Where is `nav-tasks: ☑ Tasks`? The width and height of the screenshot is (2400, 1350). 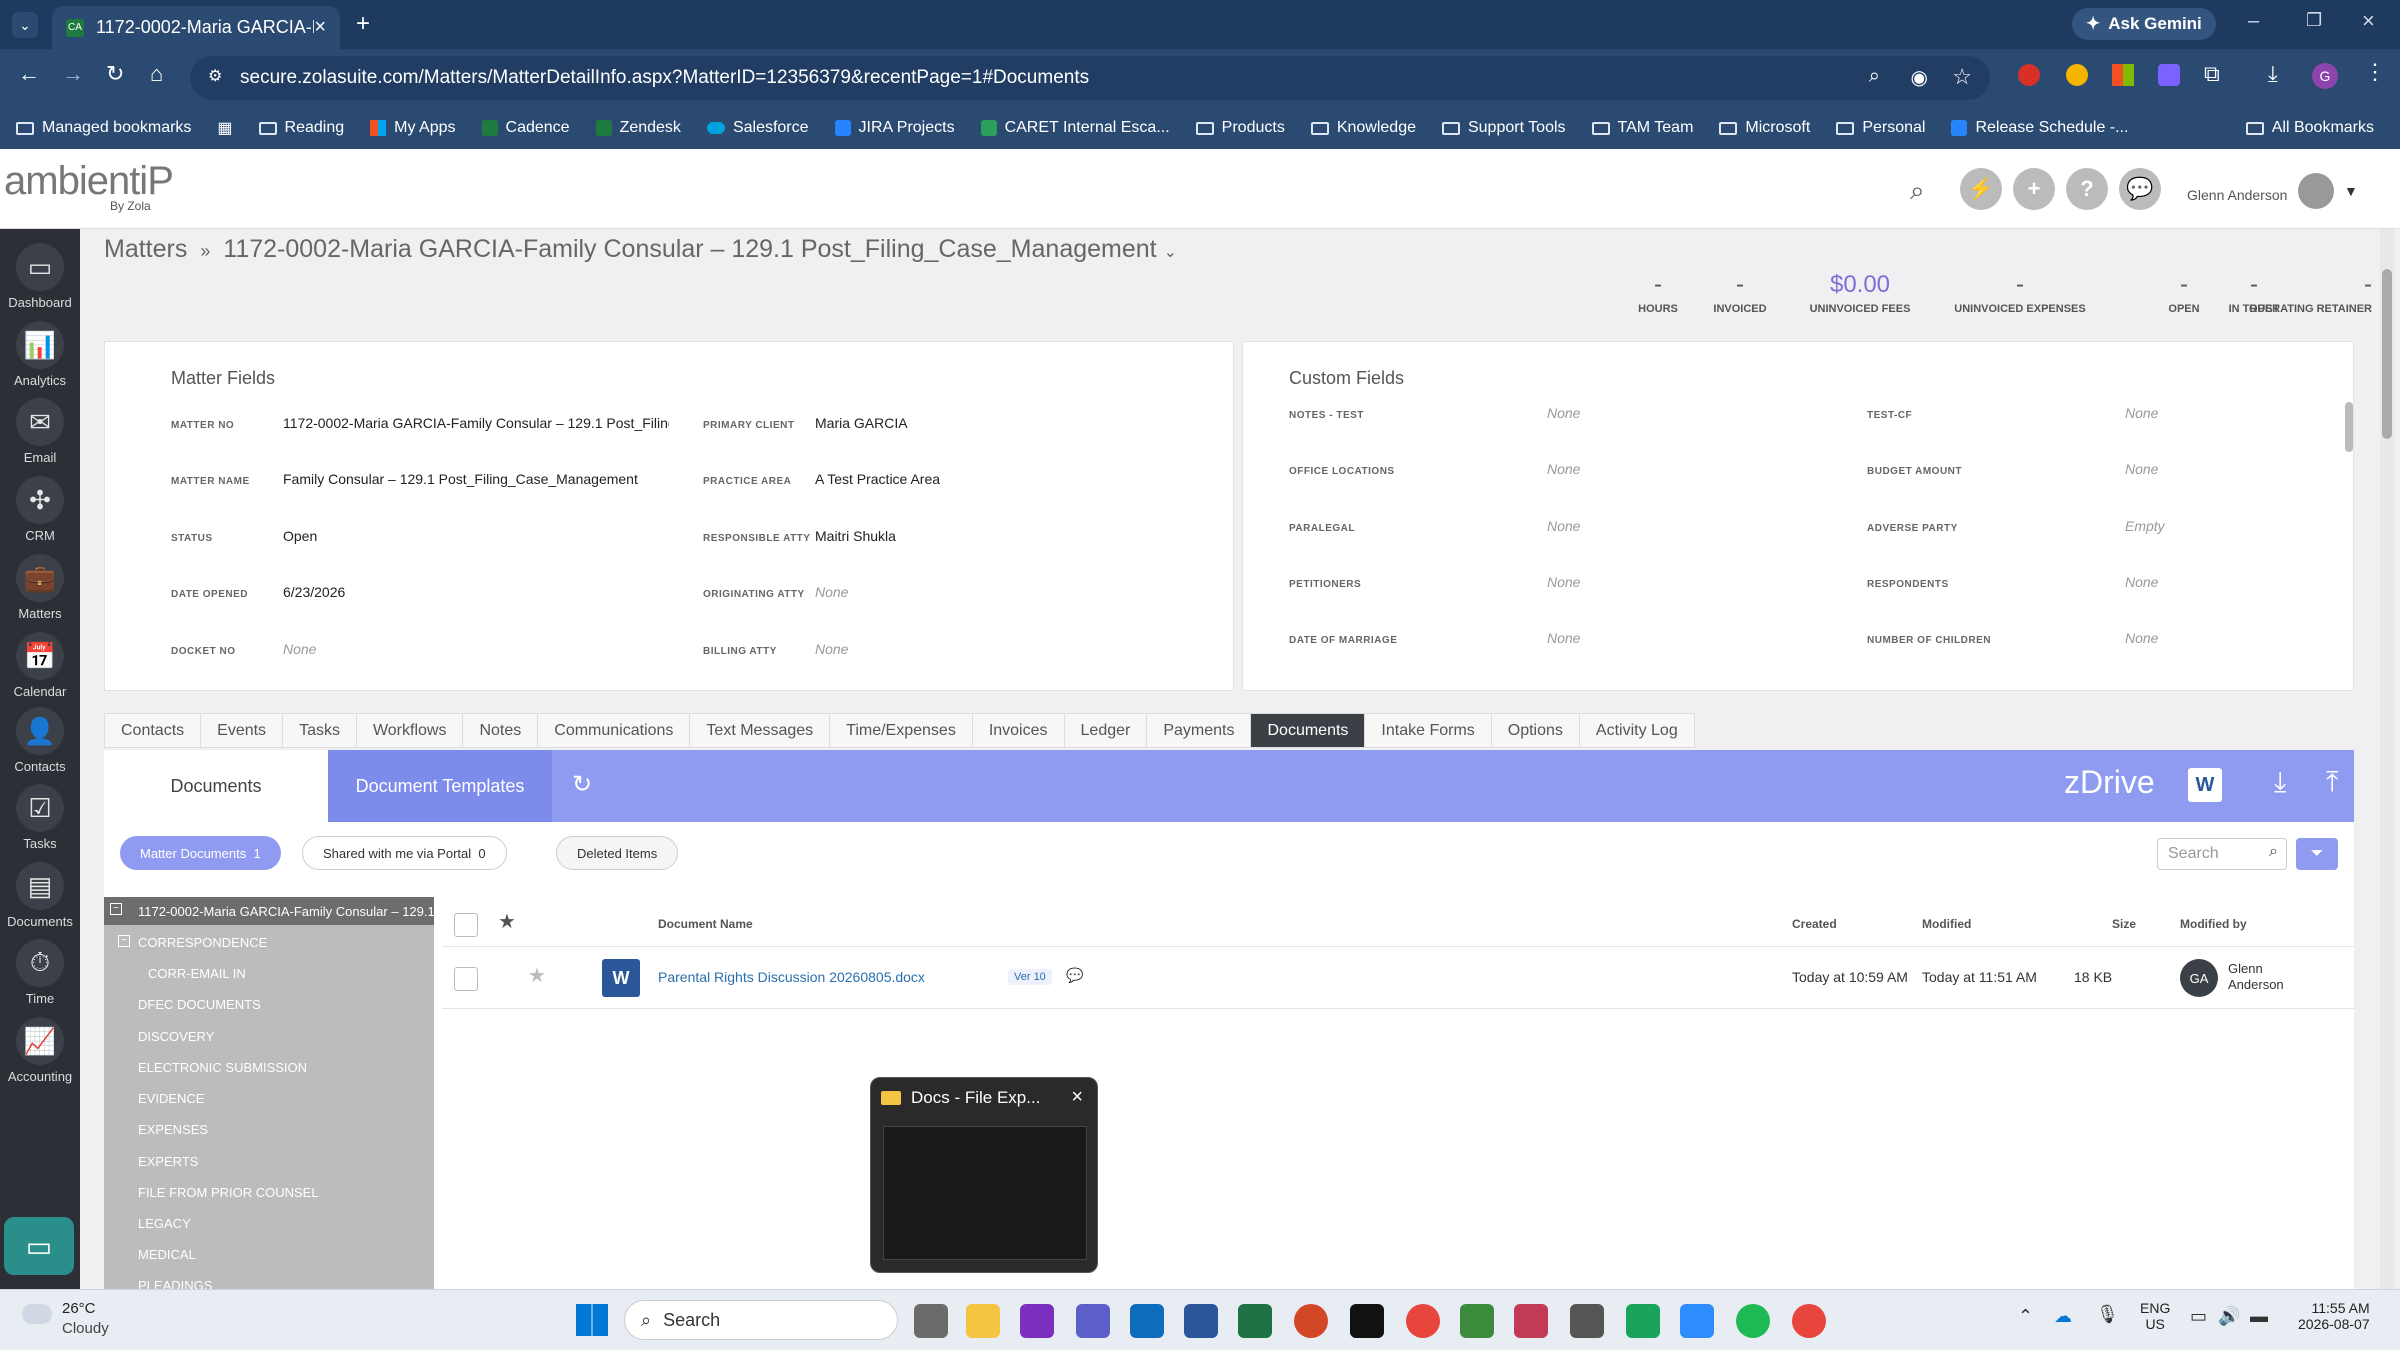 nav-tasks: ☑ Tasks is located at coordinates (40, 817).